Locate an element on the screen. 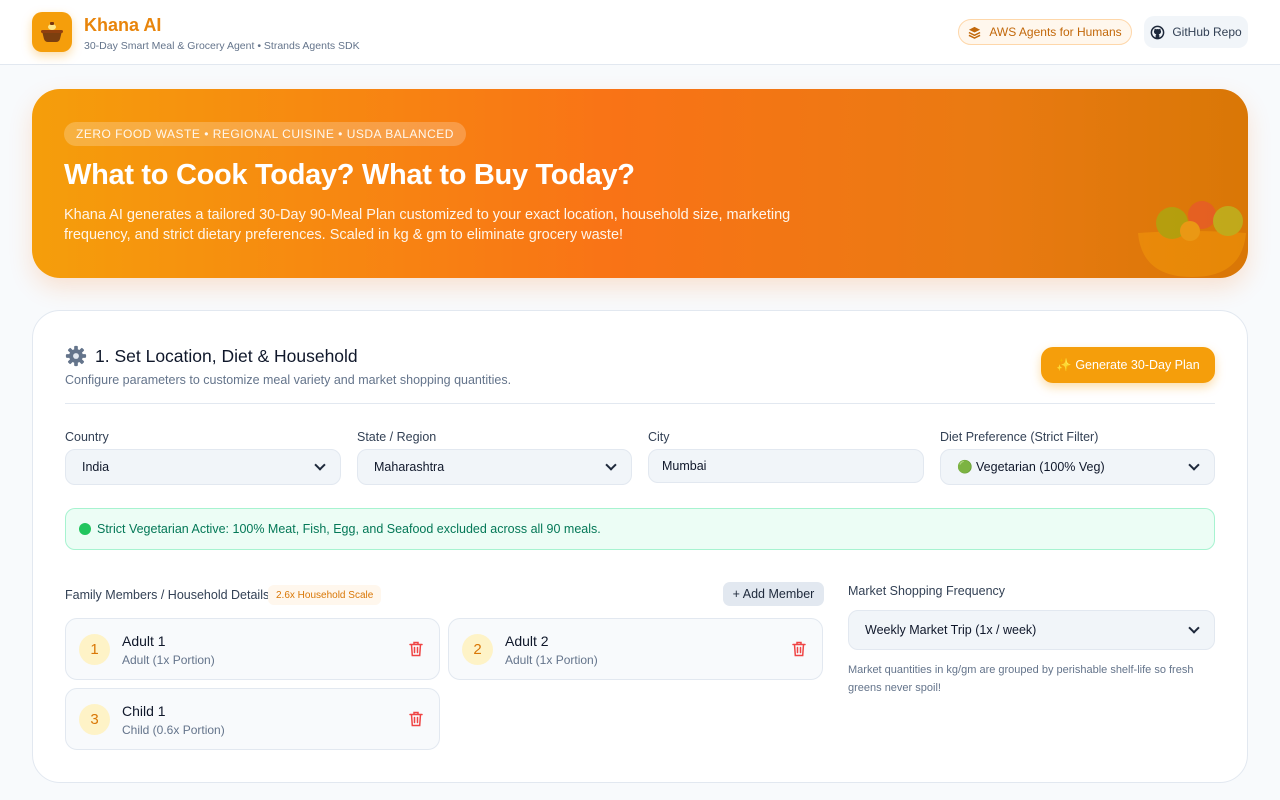 The width and height of the screenshot is (1280, 800). github-repo-button: GitHub Repo is located at coordinates (1196, 32).